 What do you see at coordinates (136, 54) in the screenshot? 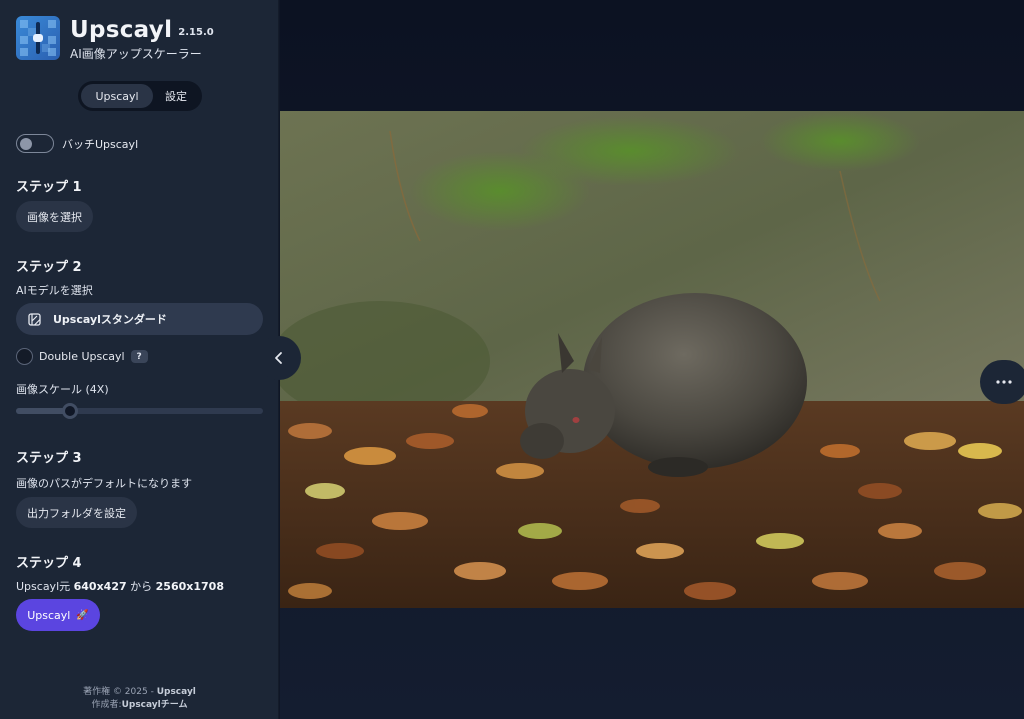
I see `app-subtitle: AI画像アップスケーラー` at bounding box center [136, 54].